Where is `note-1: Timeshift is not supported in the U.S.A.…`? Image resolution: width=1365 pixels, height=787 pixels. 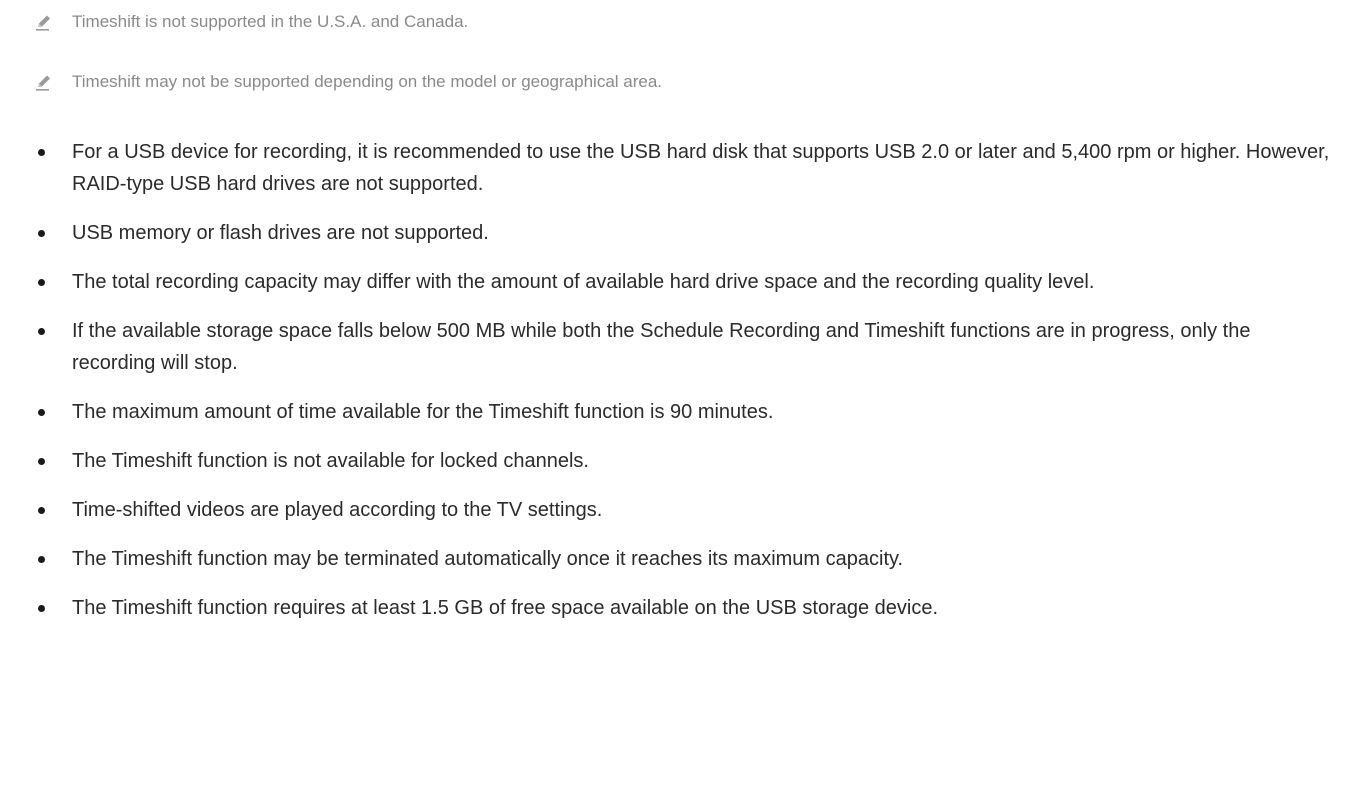
note-1: Timeshift is not supported in the U.S.A.… is located at coordinates (251, 22).